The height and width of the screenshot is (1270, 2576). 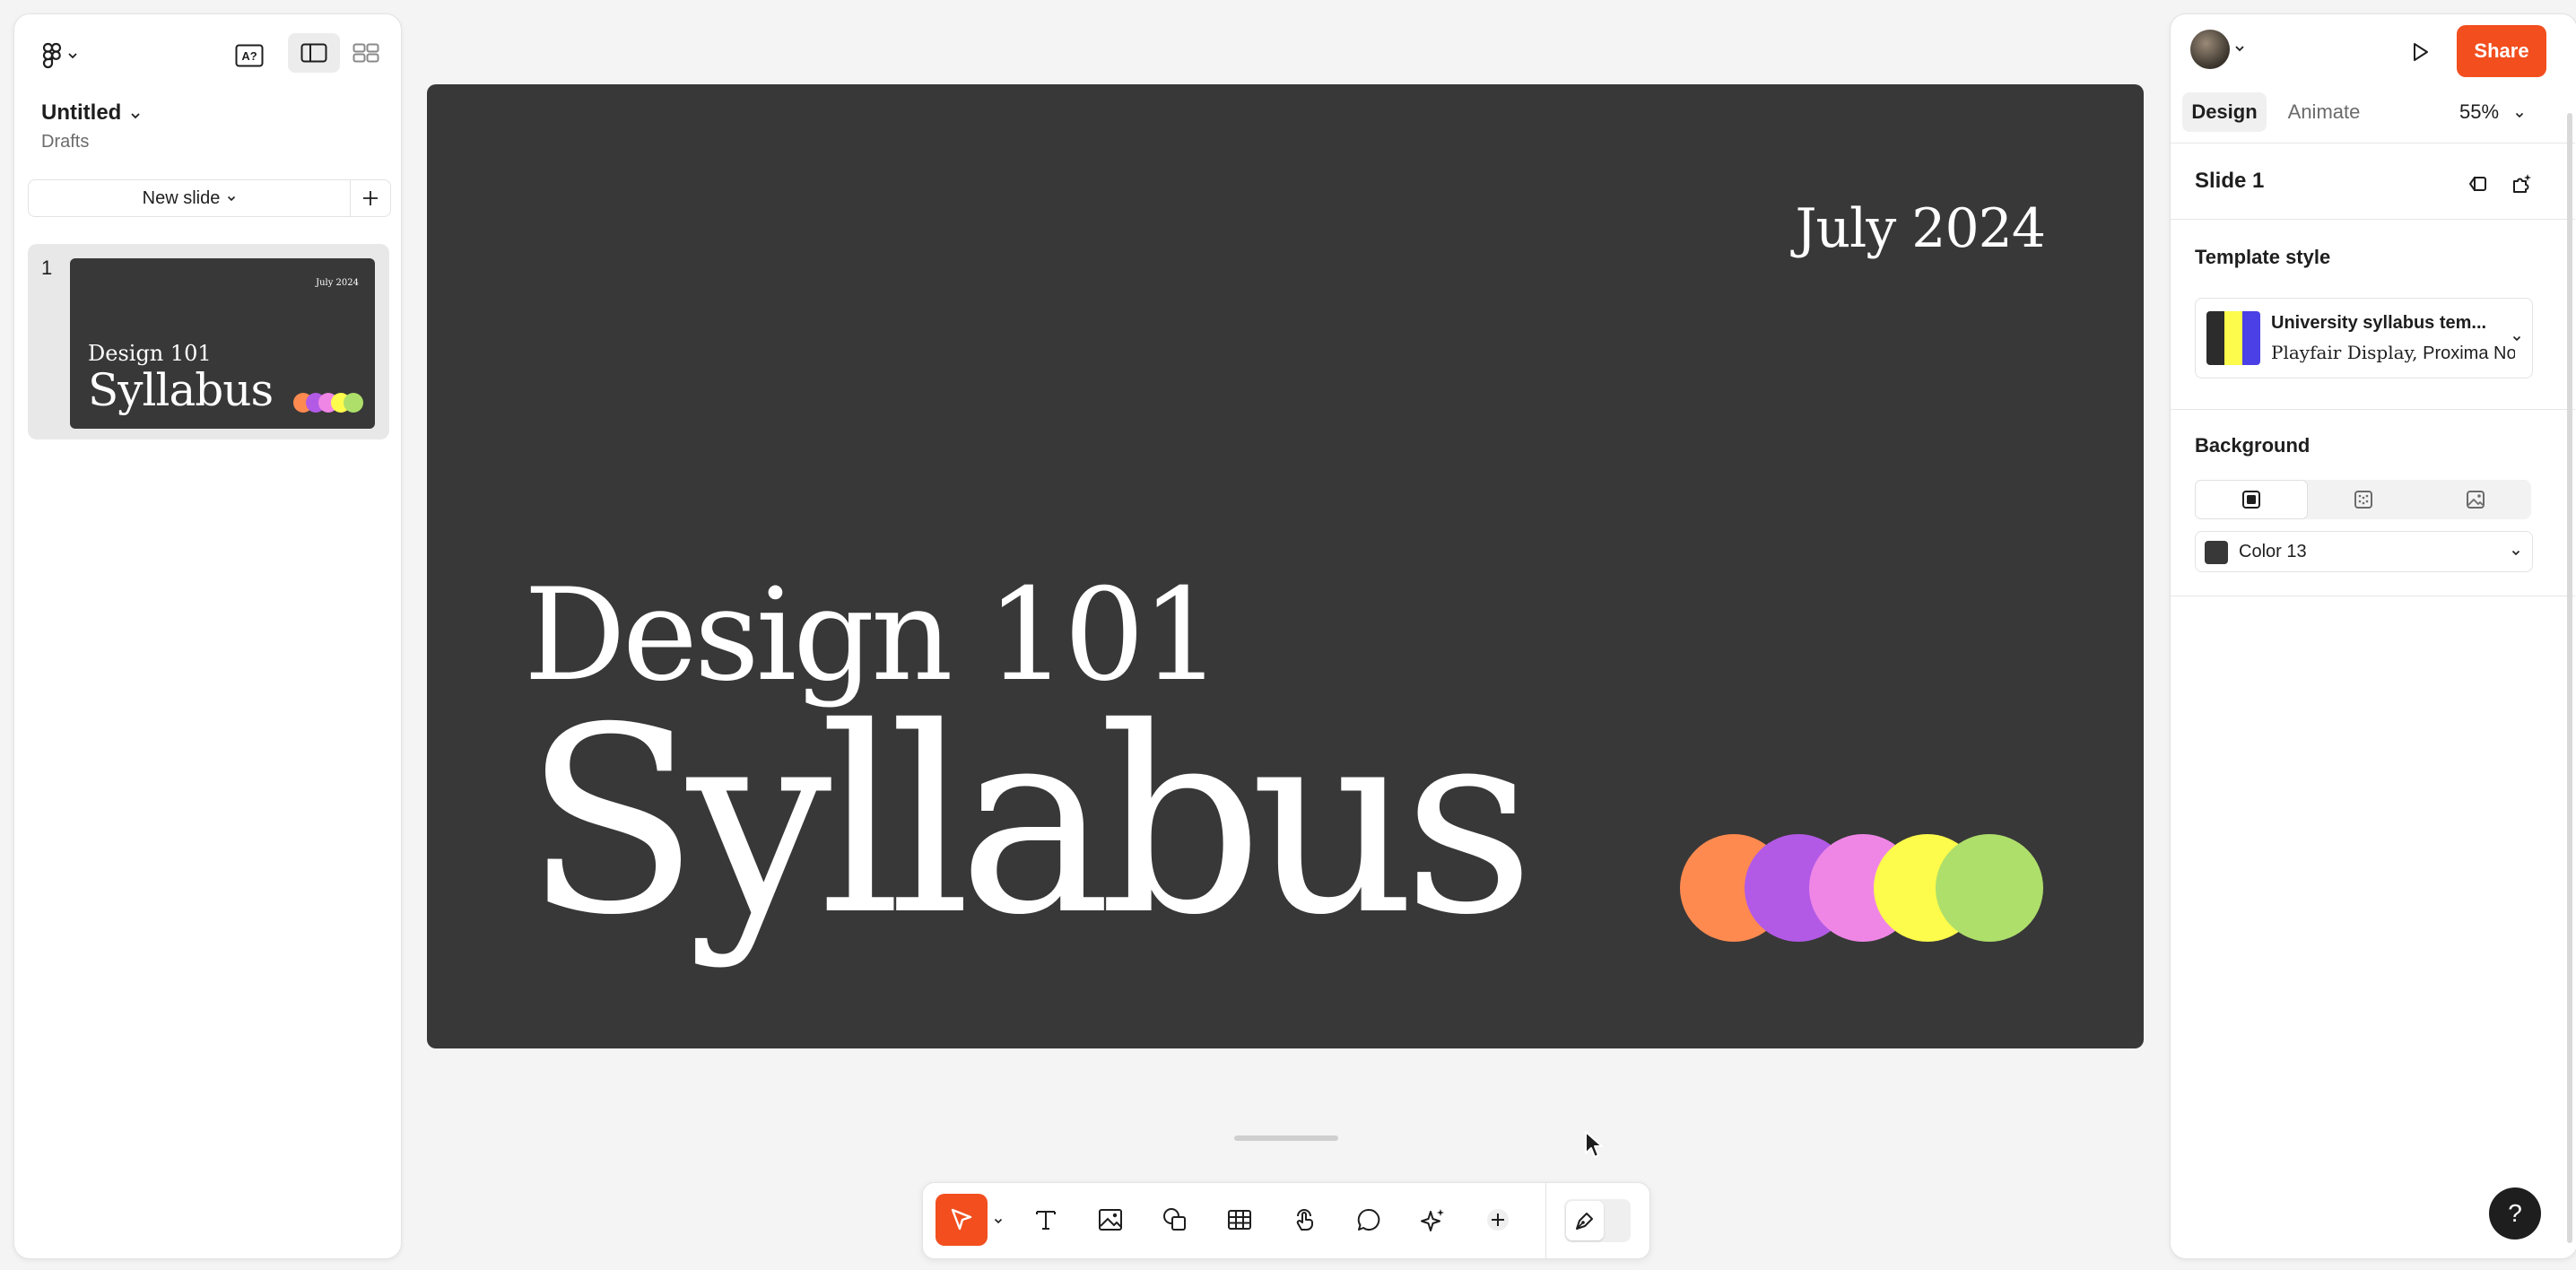 I want to click on table-icon, so click(x=1239, y=1219).